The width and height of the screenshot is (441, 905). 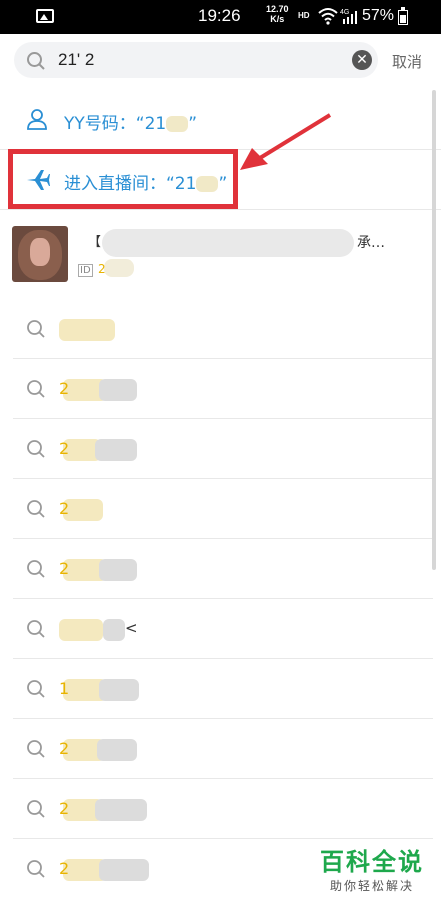 I want to click on search-input, so click(x=188, y=60).